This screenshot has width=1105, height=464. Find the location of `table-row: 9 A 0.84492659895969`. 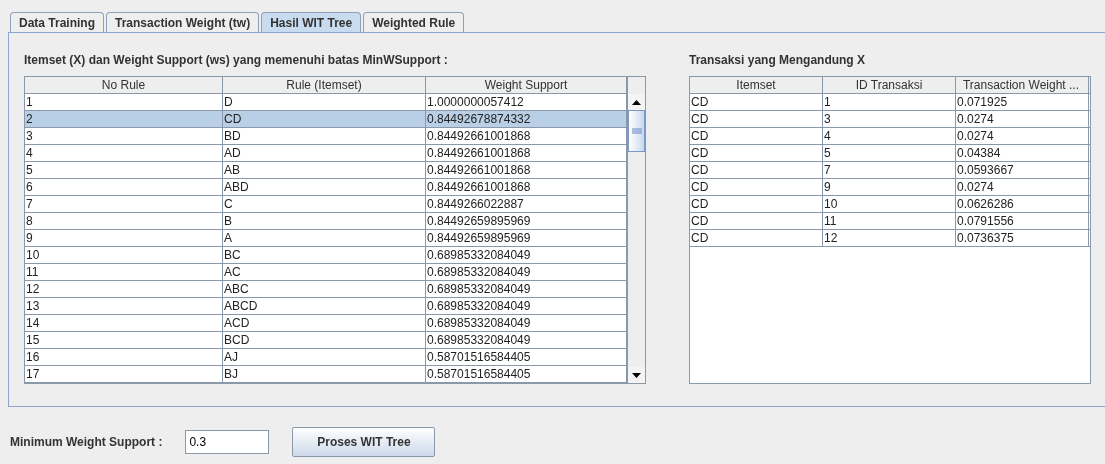

table-row: 9 A 0.84492659895969 is located at coordinates (326, 238).